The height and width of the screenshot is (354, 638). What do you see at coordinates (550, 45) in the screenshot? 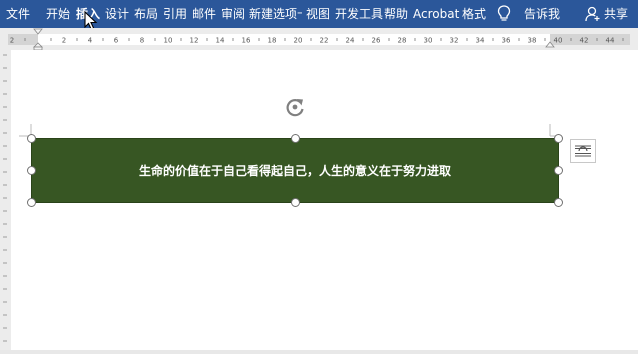
I see `right-indent-marker` at bounding box center [550, 45].